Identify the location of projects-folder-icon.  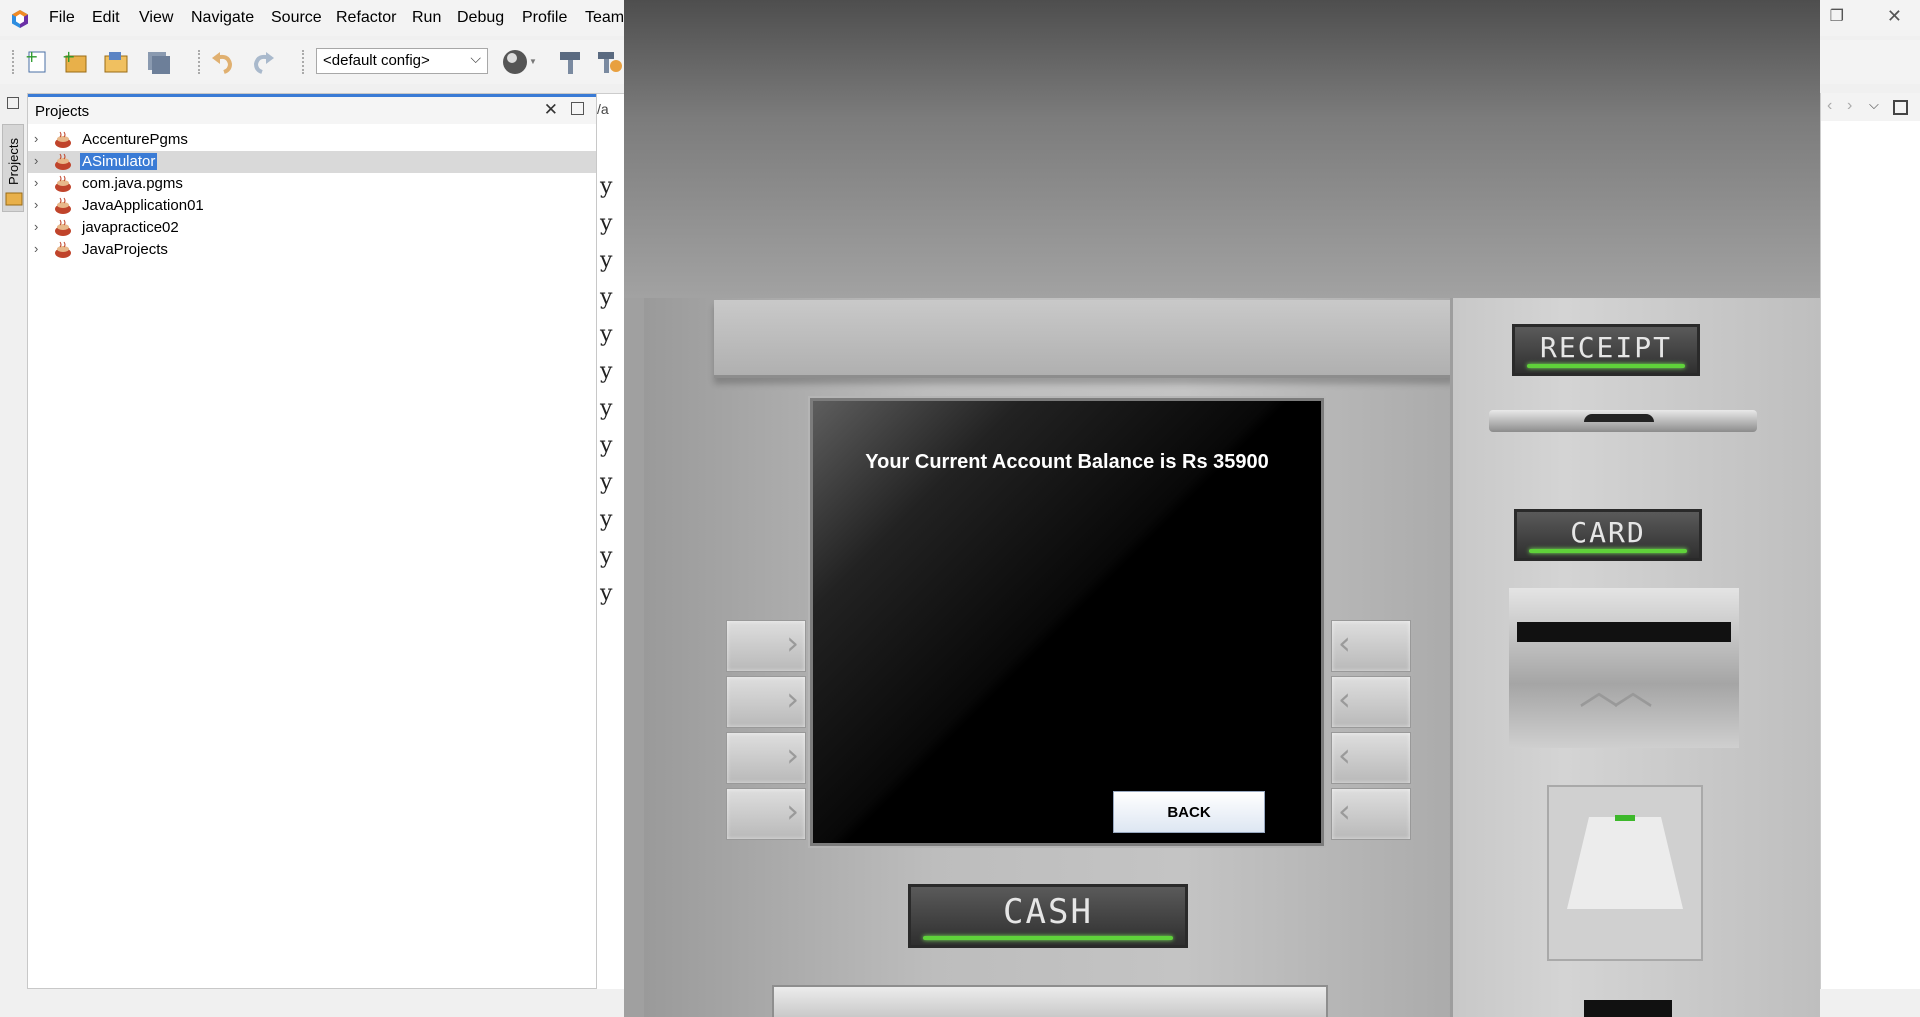
(14, 199).